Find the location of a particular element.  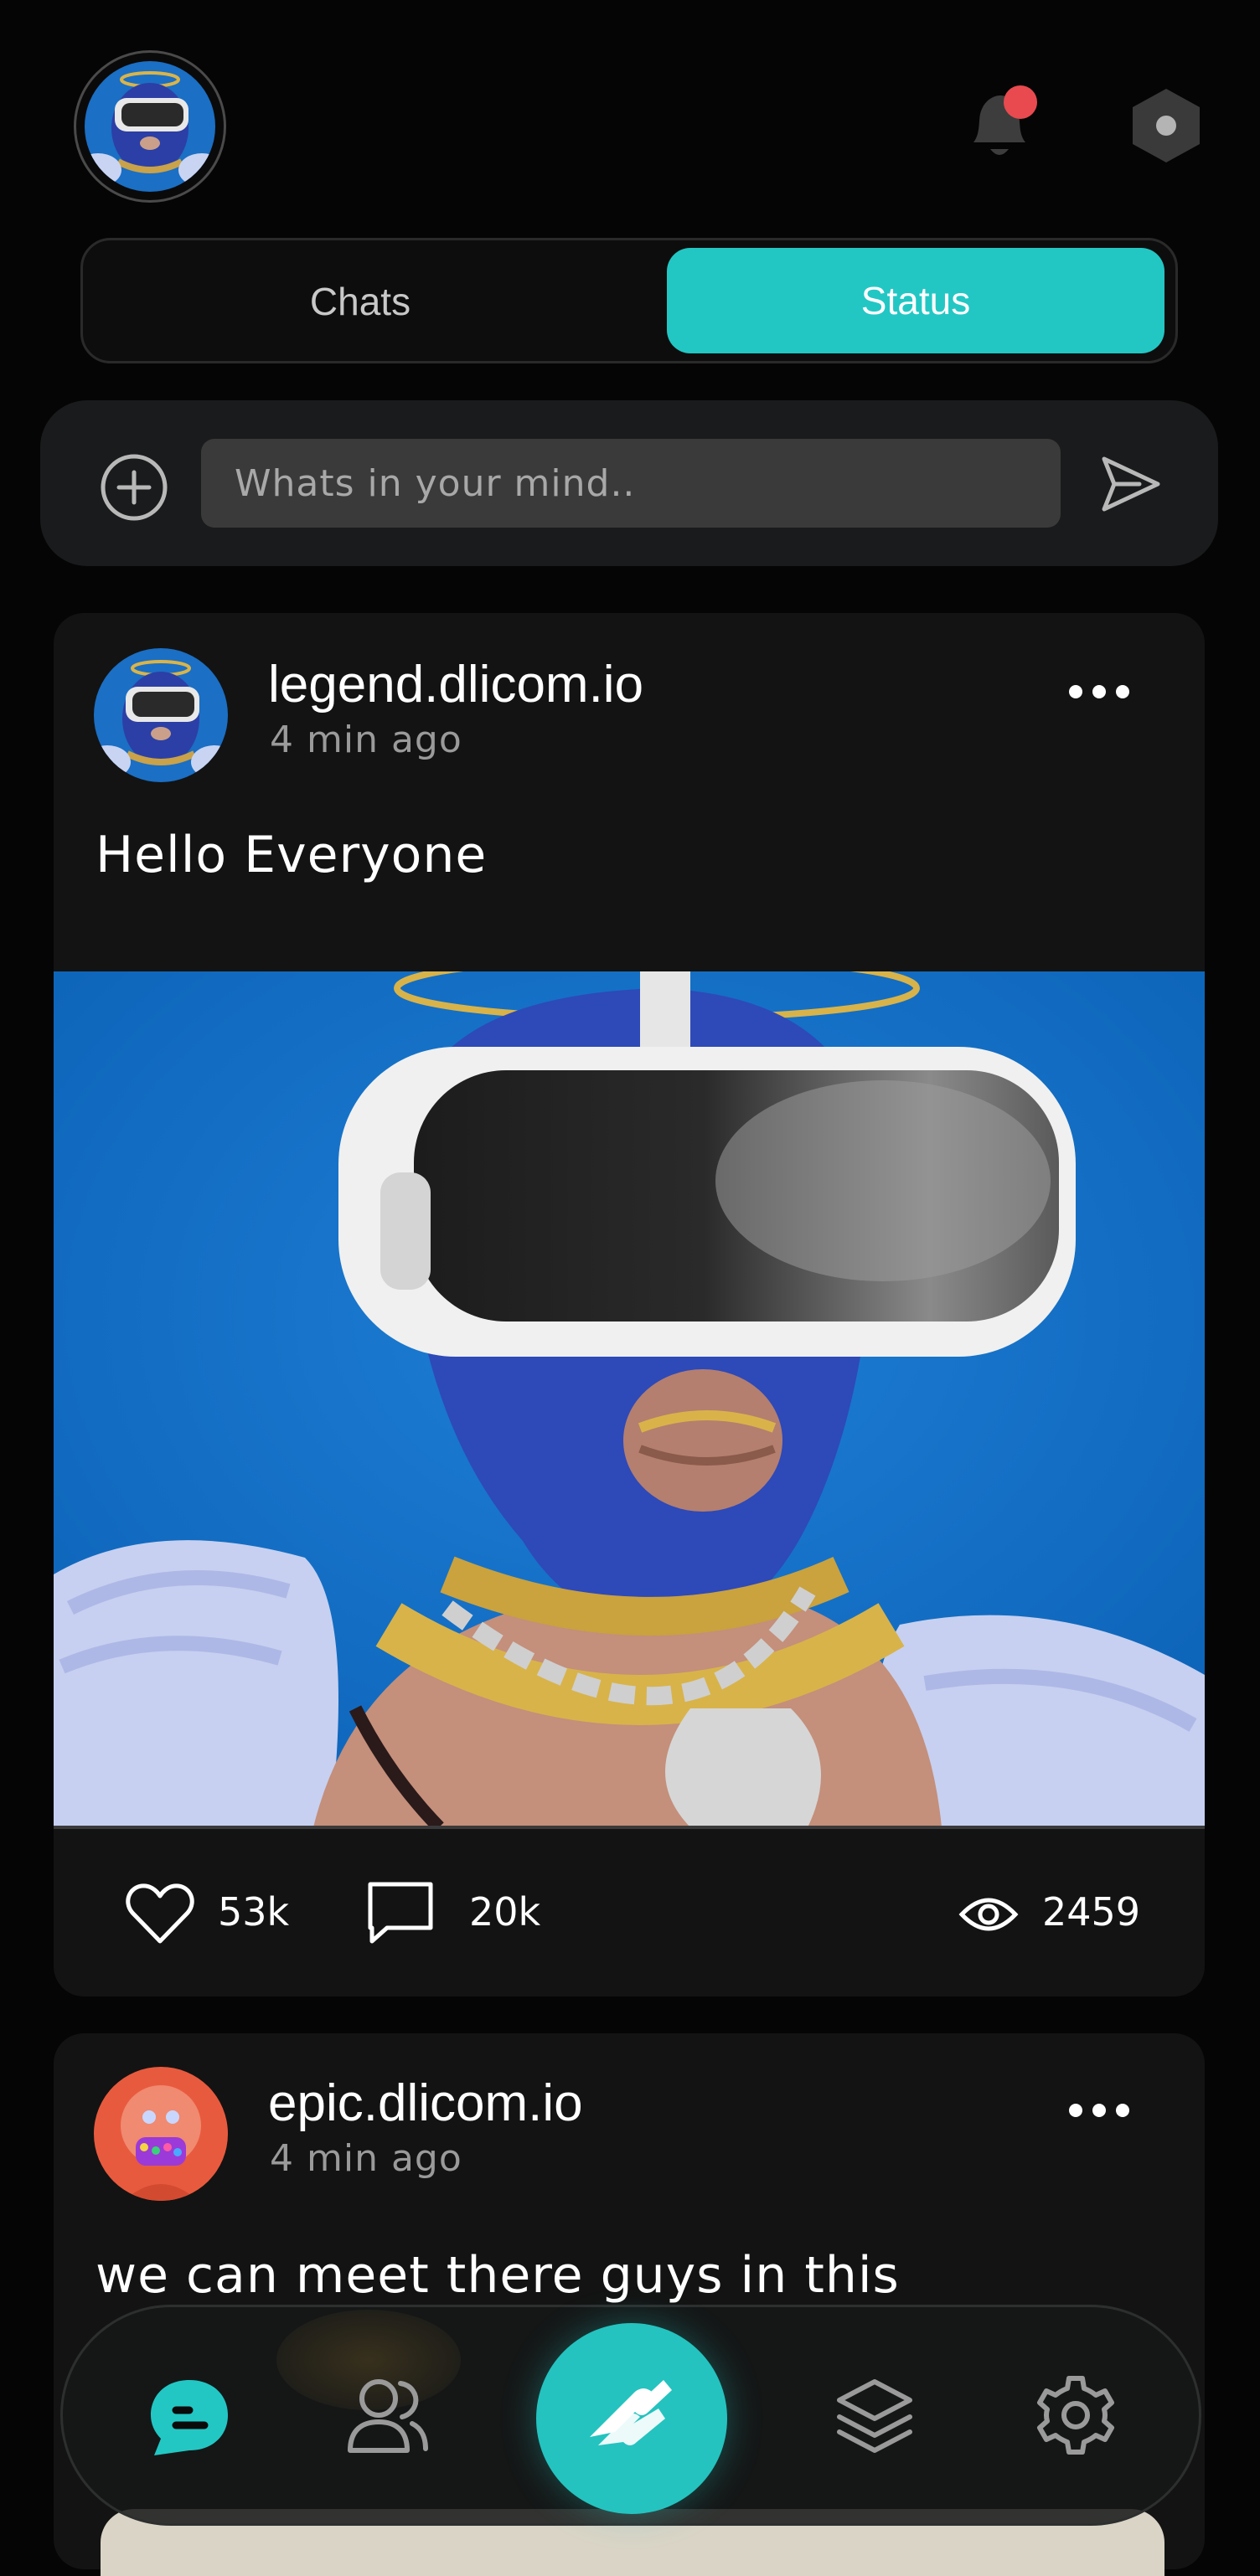

nav-chats-button is located at coordinates (189, 2417).